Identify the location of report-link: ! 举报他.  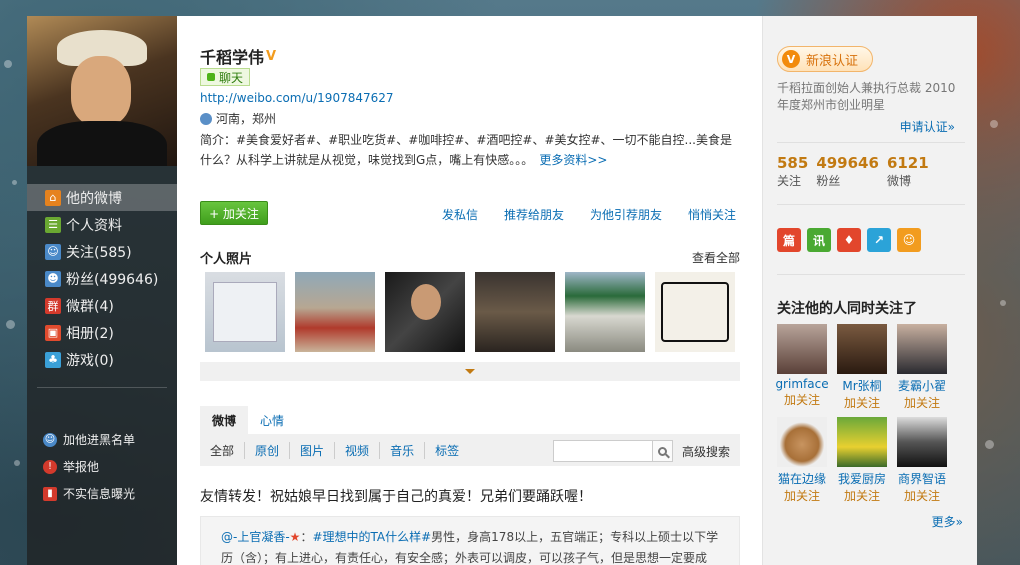
(102, 466).